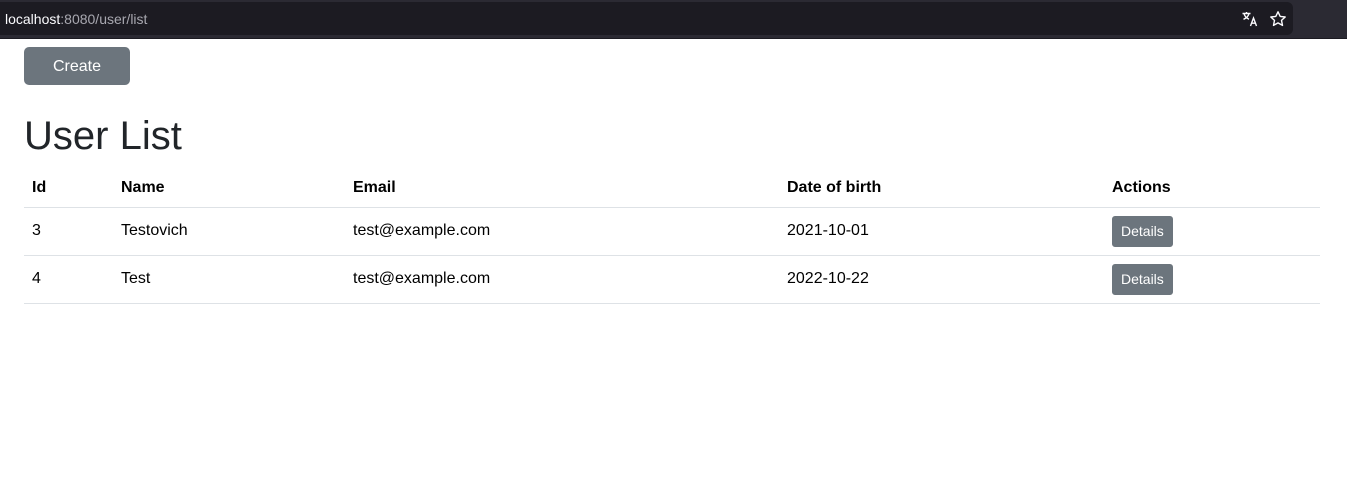 The height and width of the screenshot is (503, 1347). I want to click on browser-toolbar: localhost:8080/user/list, so click(673, 19).